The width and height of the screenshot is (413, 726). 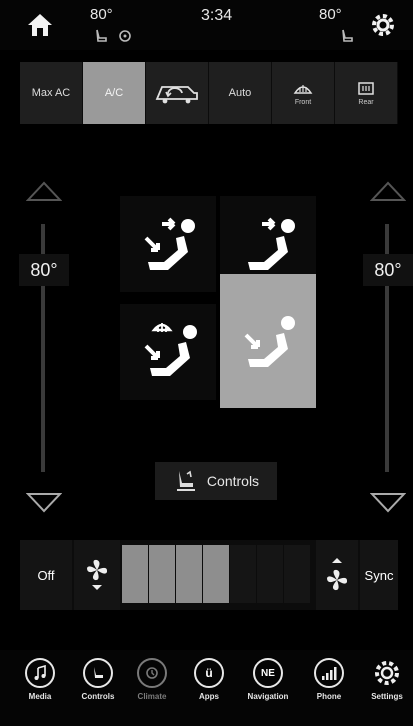 I want to click on nav-climate: Climate, so click(x=152, y=679).